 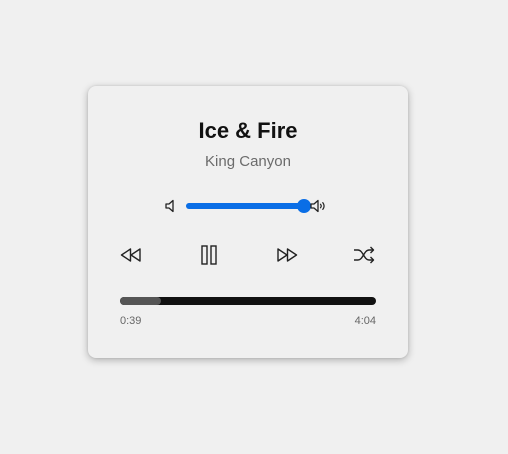 I want to click on volume-control, so click(x=248, y=206).